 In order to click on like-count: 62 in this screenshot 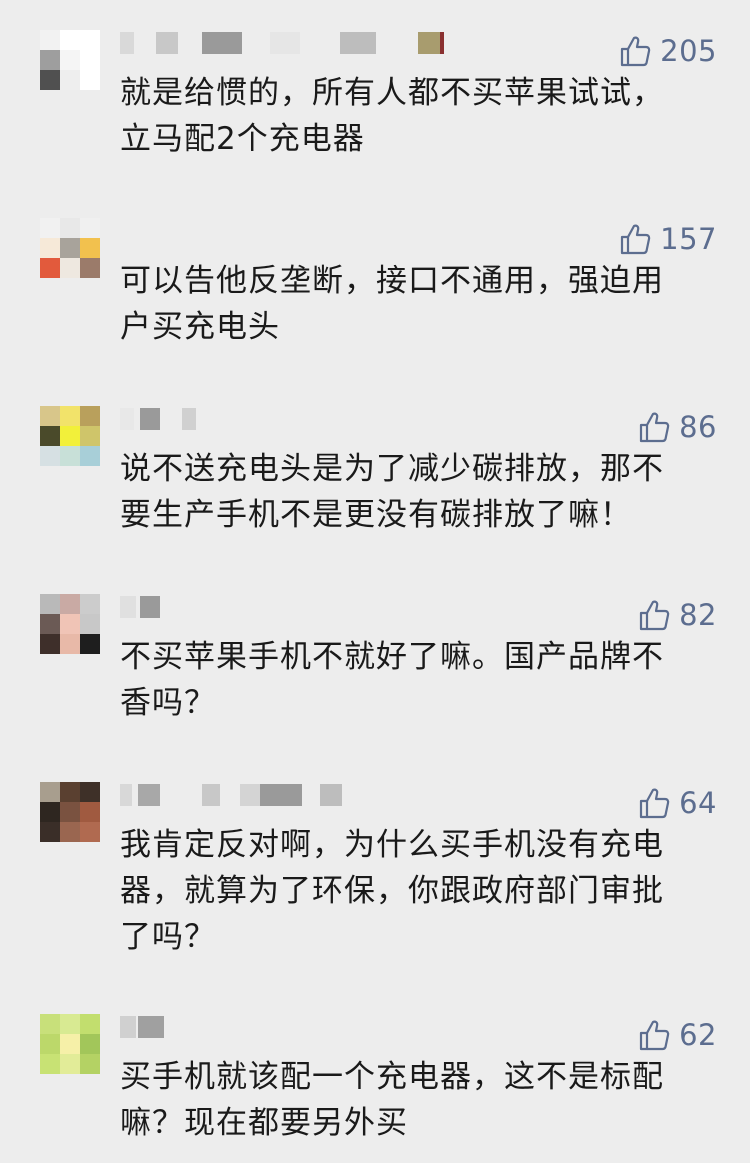, I will do `click(698, 1035)`.